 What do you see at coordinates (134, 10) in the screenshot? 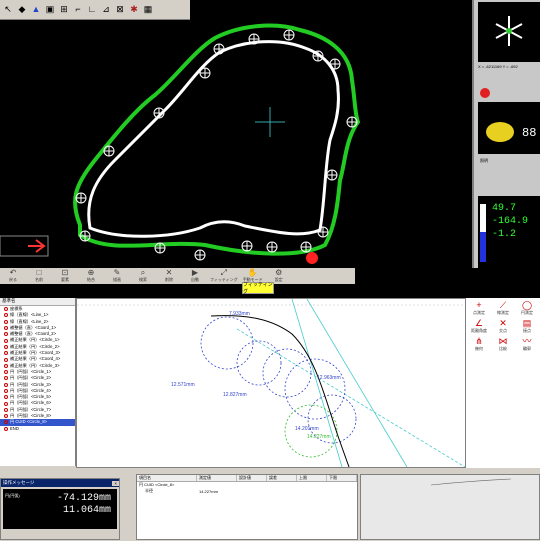
I see `tool-icon: ✱` at bounding box center [134, 10].